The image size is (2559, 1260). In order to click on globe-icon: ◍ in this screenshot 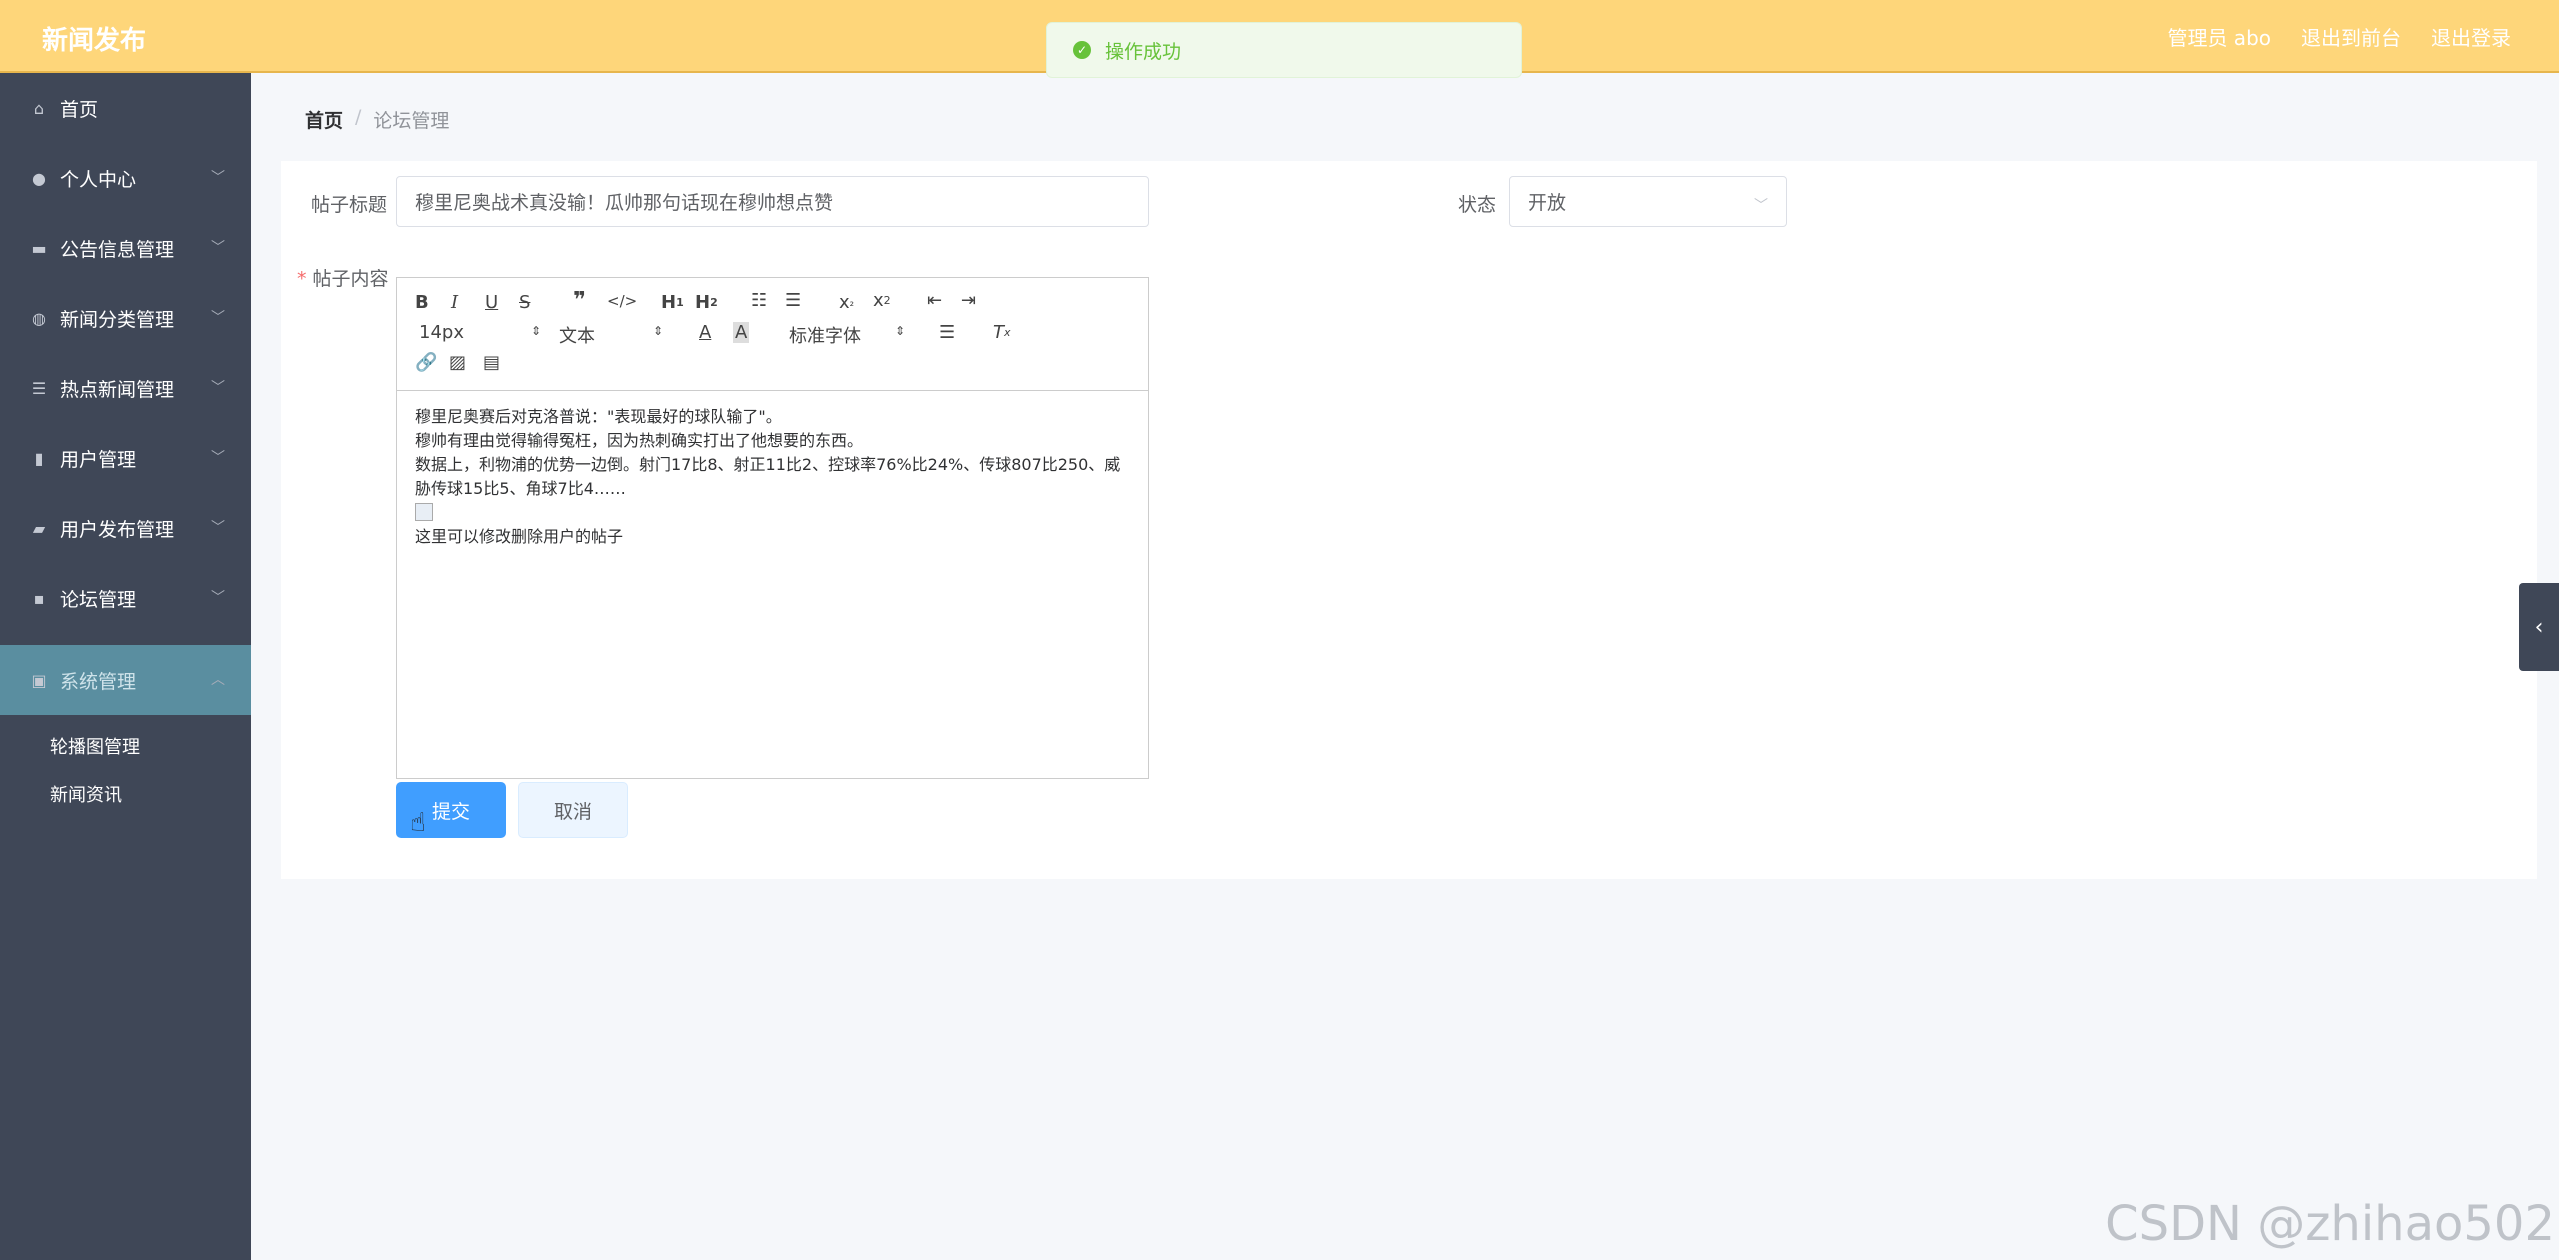, I will do `click(39, 318)`.